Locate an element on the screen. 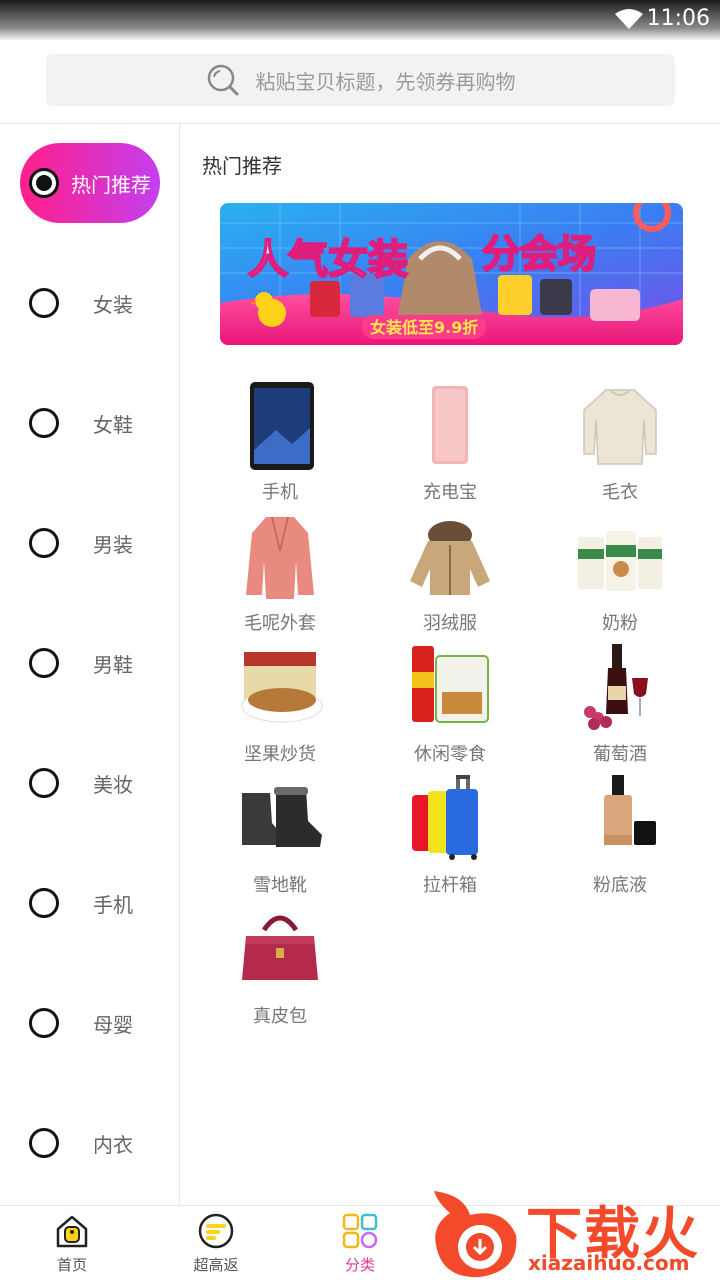  tab-rebate: 超高返 is located at coordinates (216, 1243).